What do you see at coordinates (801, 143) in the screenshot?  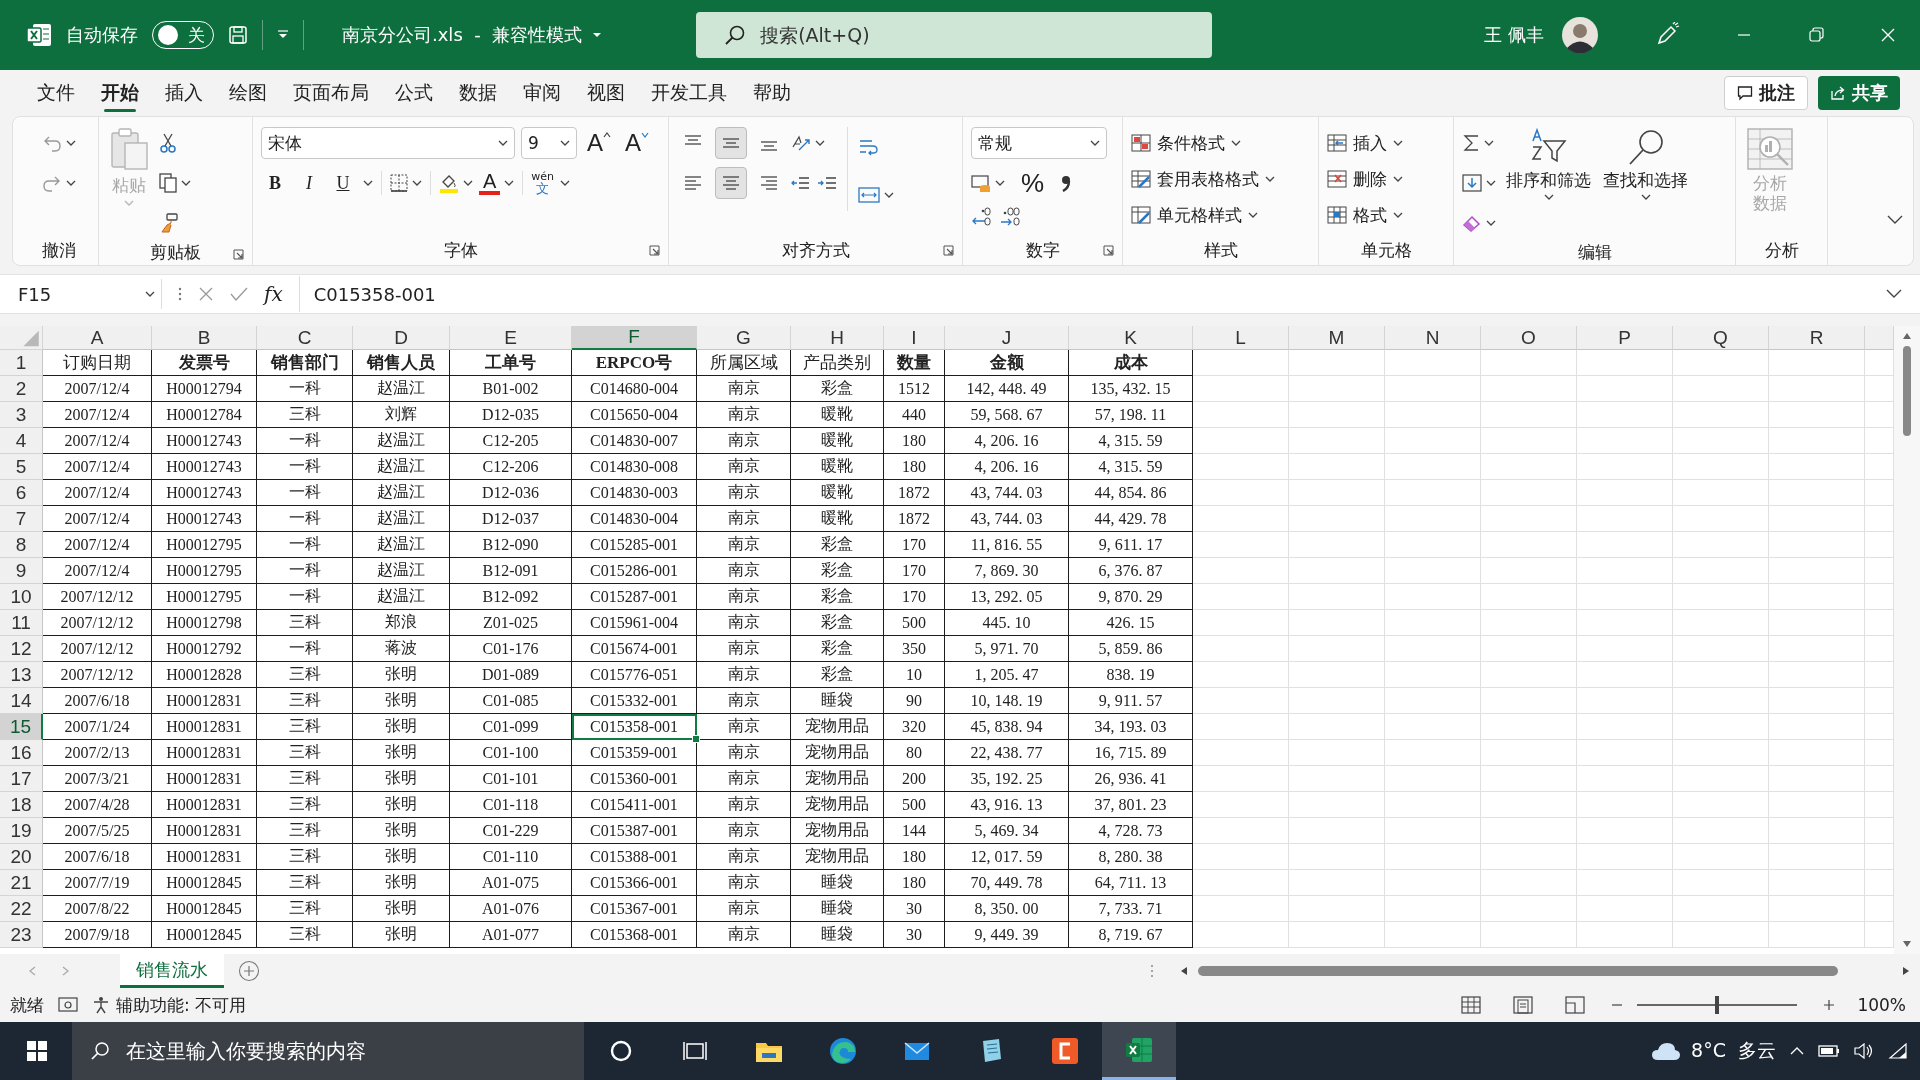 I see `text-orientation-icon` at bounding box center [801, 143].